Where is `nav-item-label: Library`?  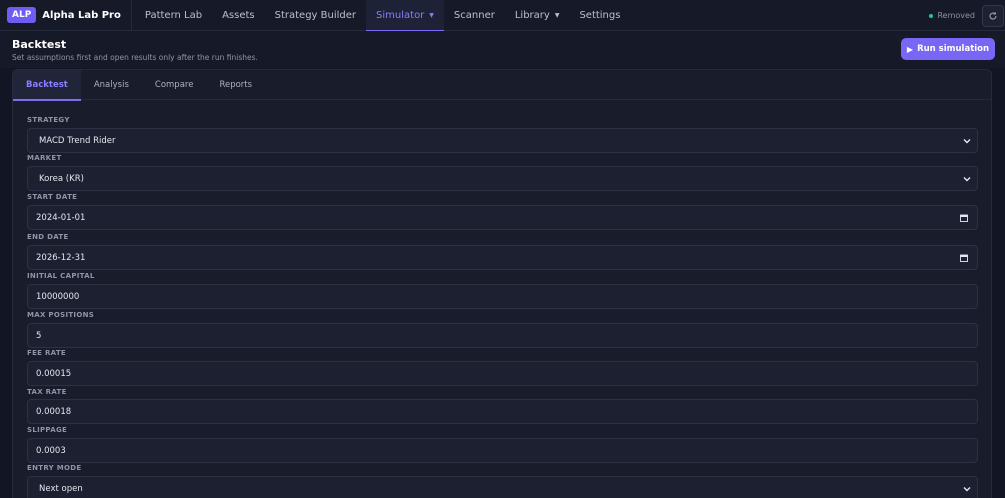 nav-item-label: Library is located at coordinates (532, 15).